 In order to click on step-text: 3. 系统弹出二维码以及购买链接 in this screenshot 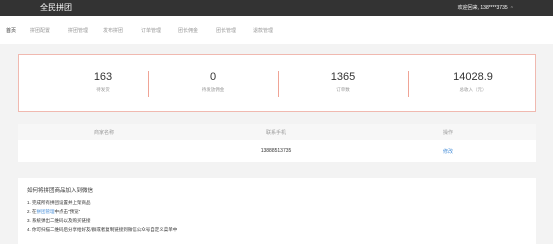, I will do `click(59, 220)`.